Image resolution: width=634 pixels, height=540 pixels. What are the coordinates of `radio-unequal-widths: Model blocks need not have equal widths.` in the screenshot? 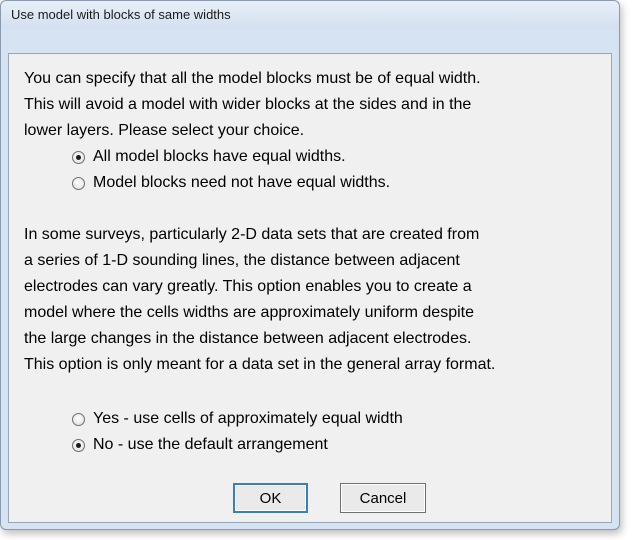 It's located at (231, 183).